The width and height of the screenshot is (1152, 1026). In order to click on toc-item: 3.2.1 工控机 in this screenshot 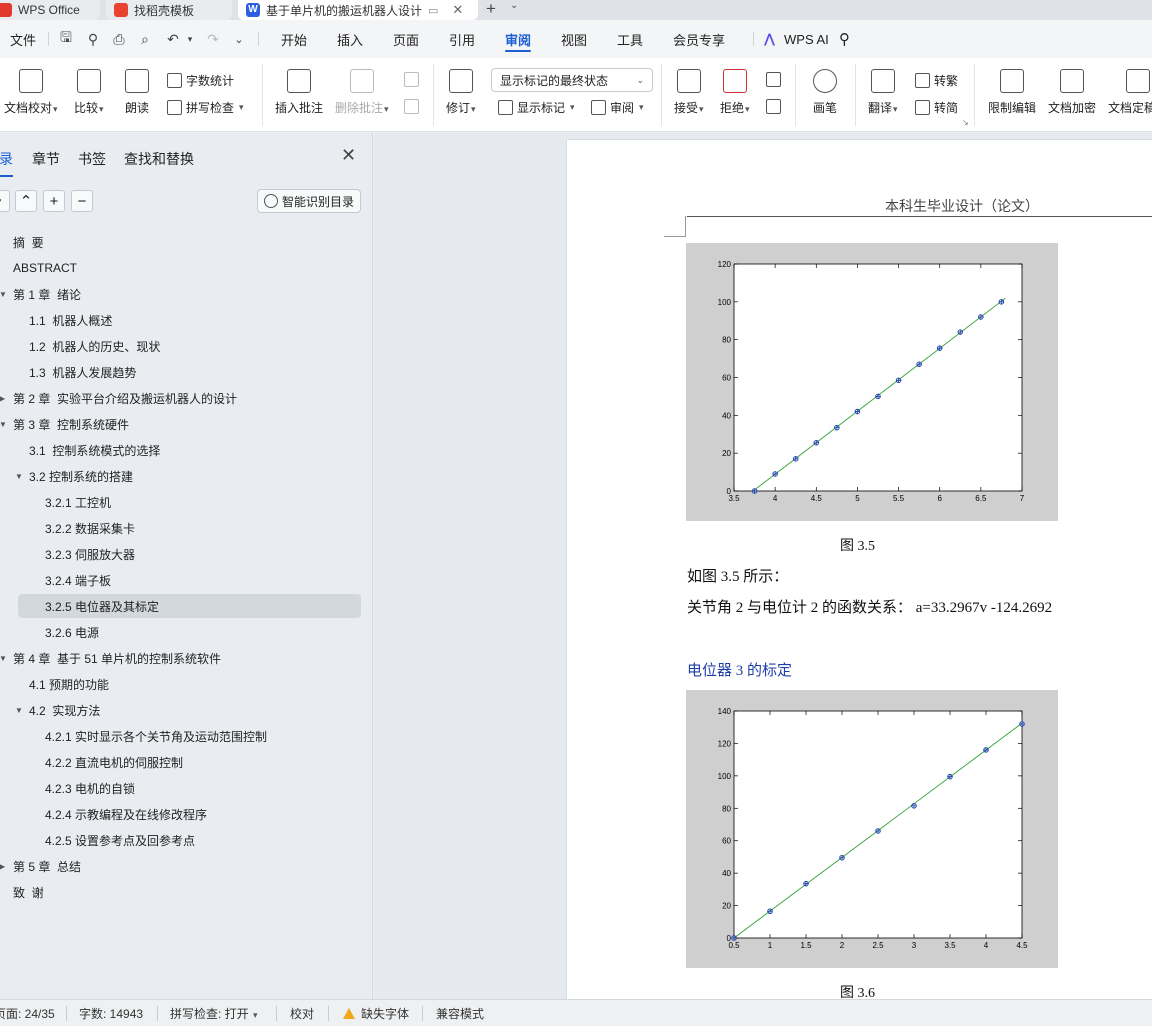, I will do `click(186, 502)`.